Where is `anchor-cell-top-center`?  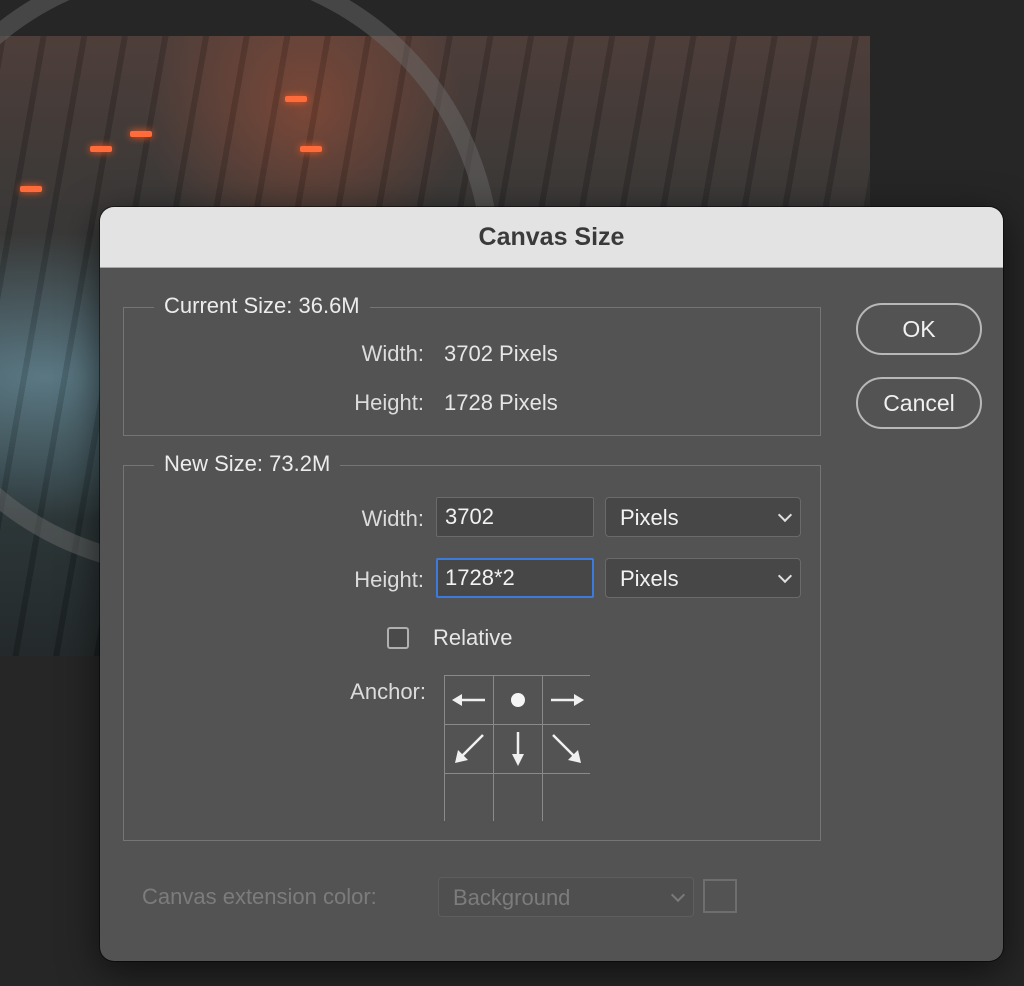 anchor-cell-top-center is located at coordinates (518, 700).